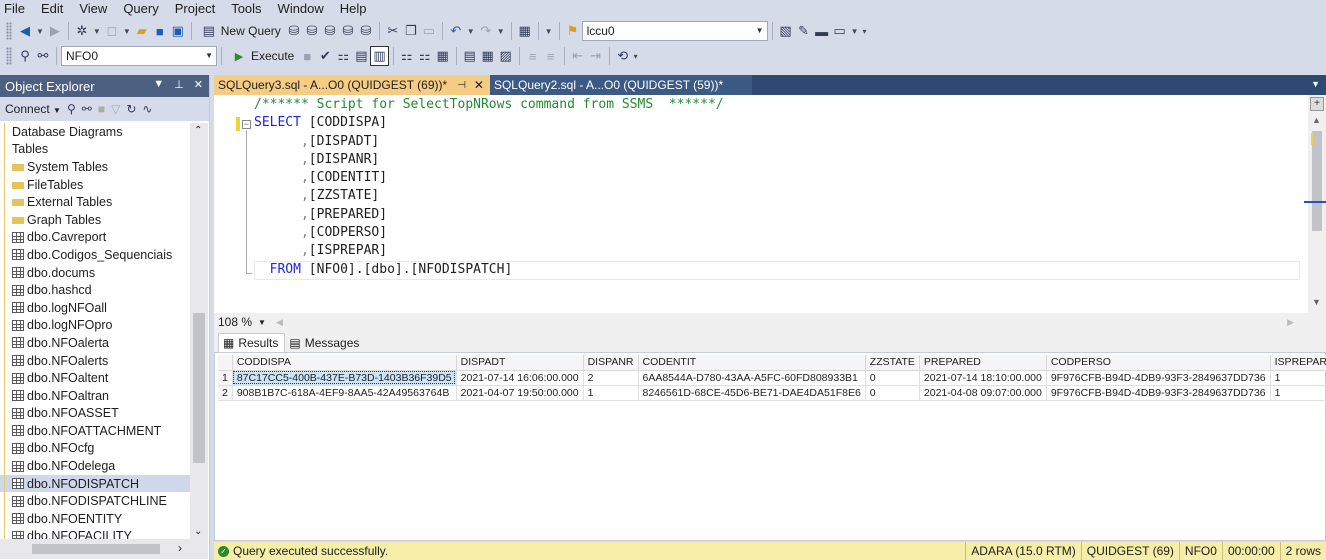 This screenshot has height=560, width=1326. I want to click on find-combo: lccu0 ▼, so click(674, 31).